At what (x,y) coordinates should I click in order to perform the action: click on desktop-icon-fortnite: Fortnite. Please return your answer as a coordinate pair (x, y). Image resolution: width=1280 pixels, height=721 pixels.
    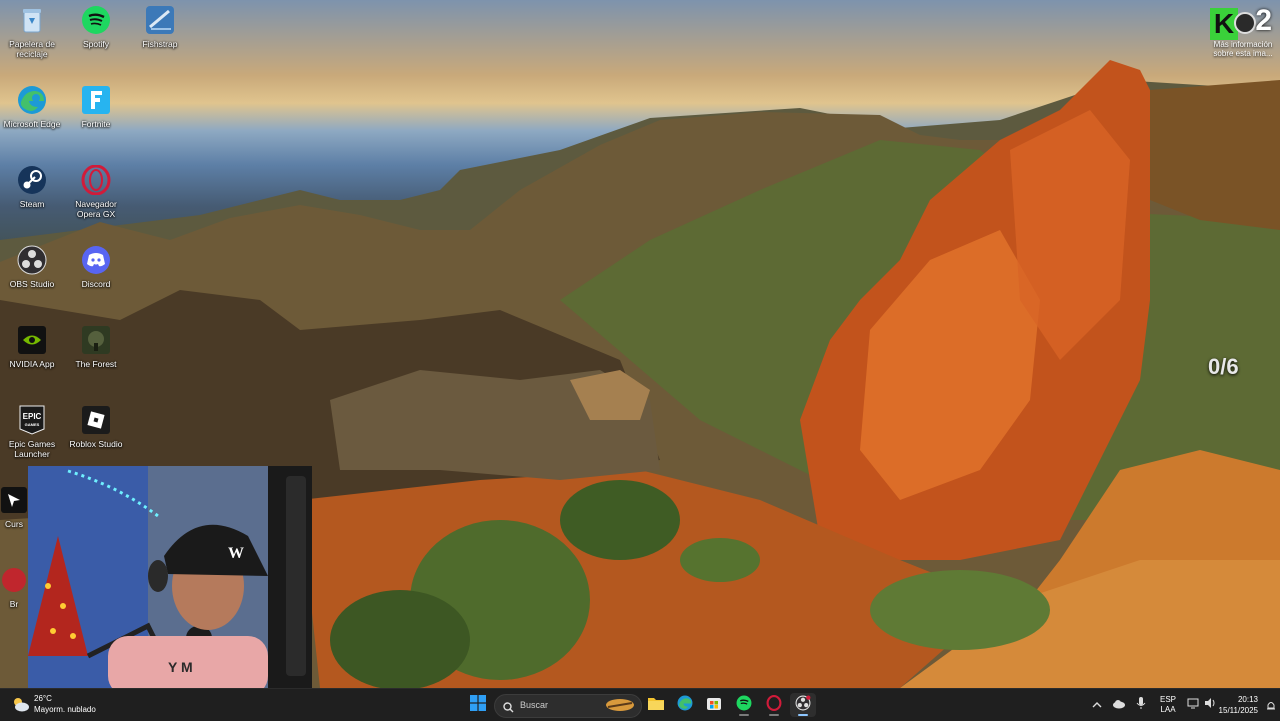
    Looking at the image, I should click on (96, 106).